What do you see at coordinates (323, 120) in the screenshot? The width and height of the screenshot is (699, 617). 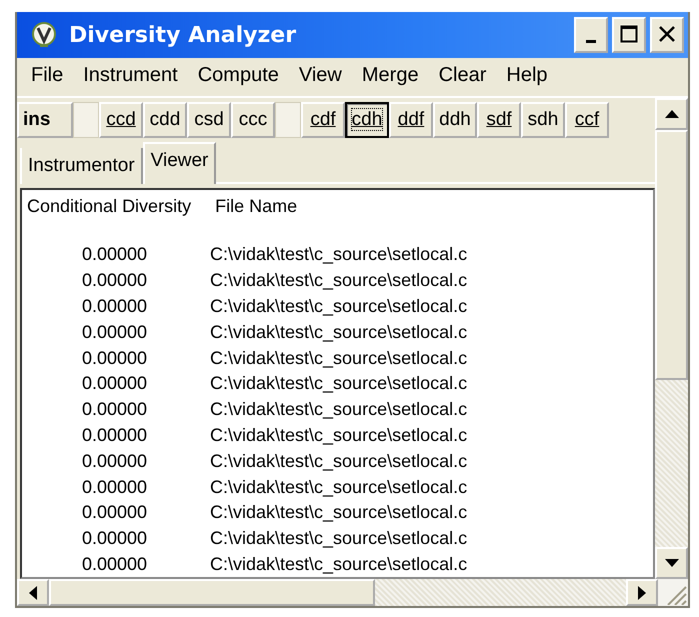 I see `toolbar-button: cdf` at bounding box center [323, 120].